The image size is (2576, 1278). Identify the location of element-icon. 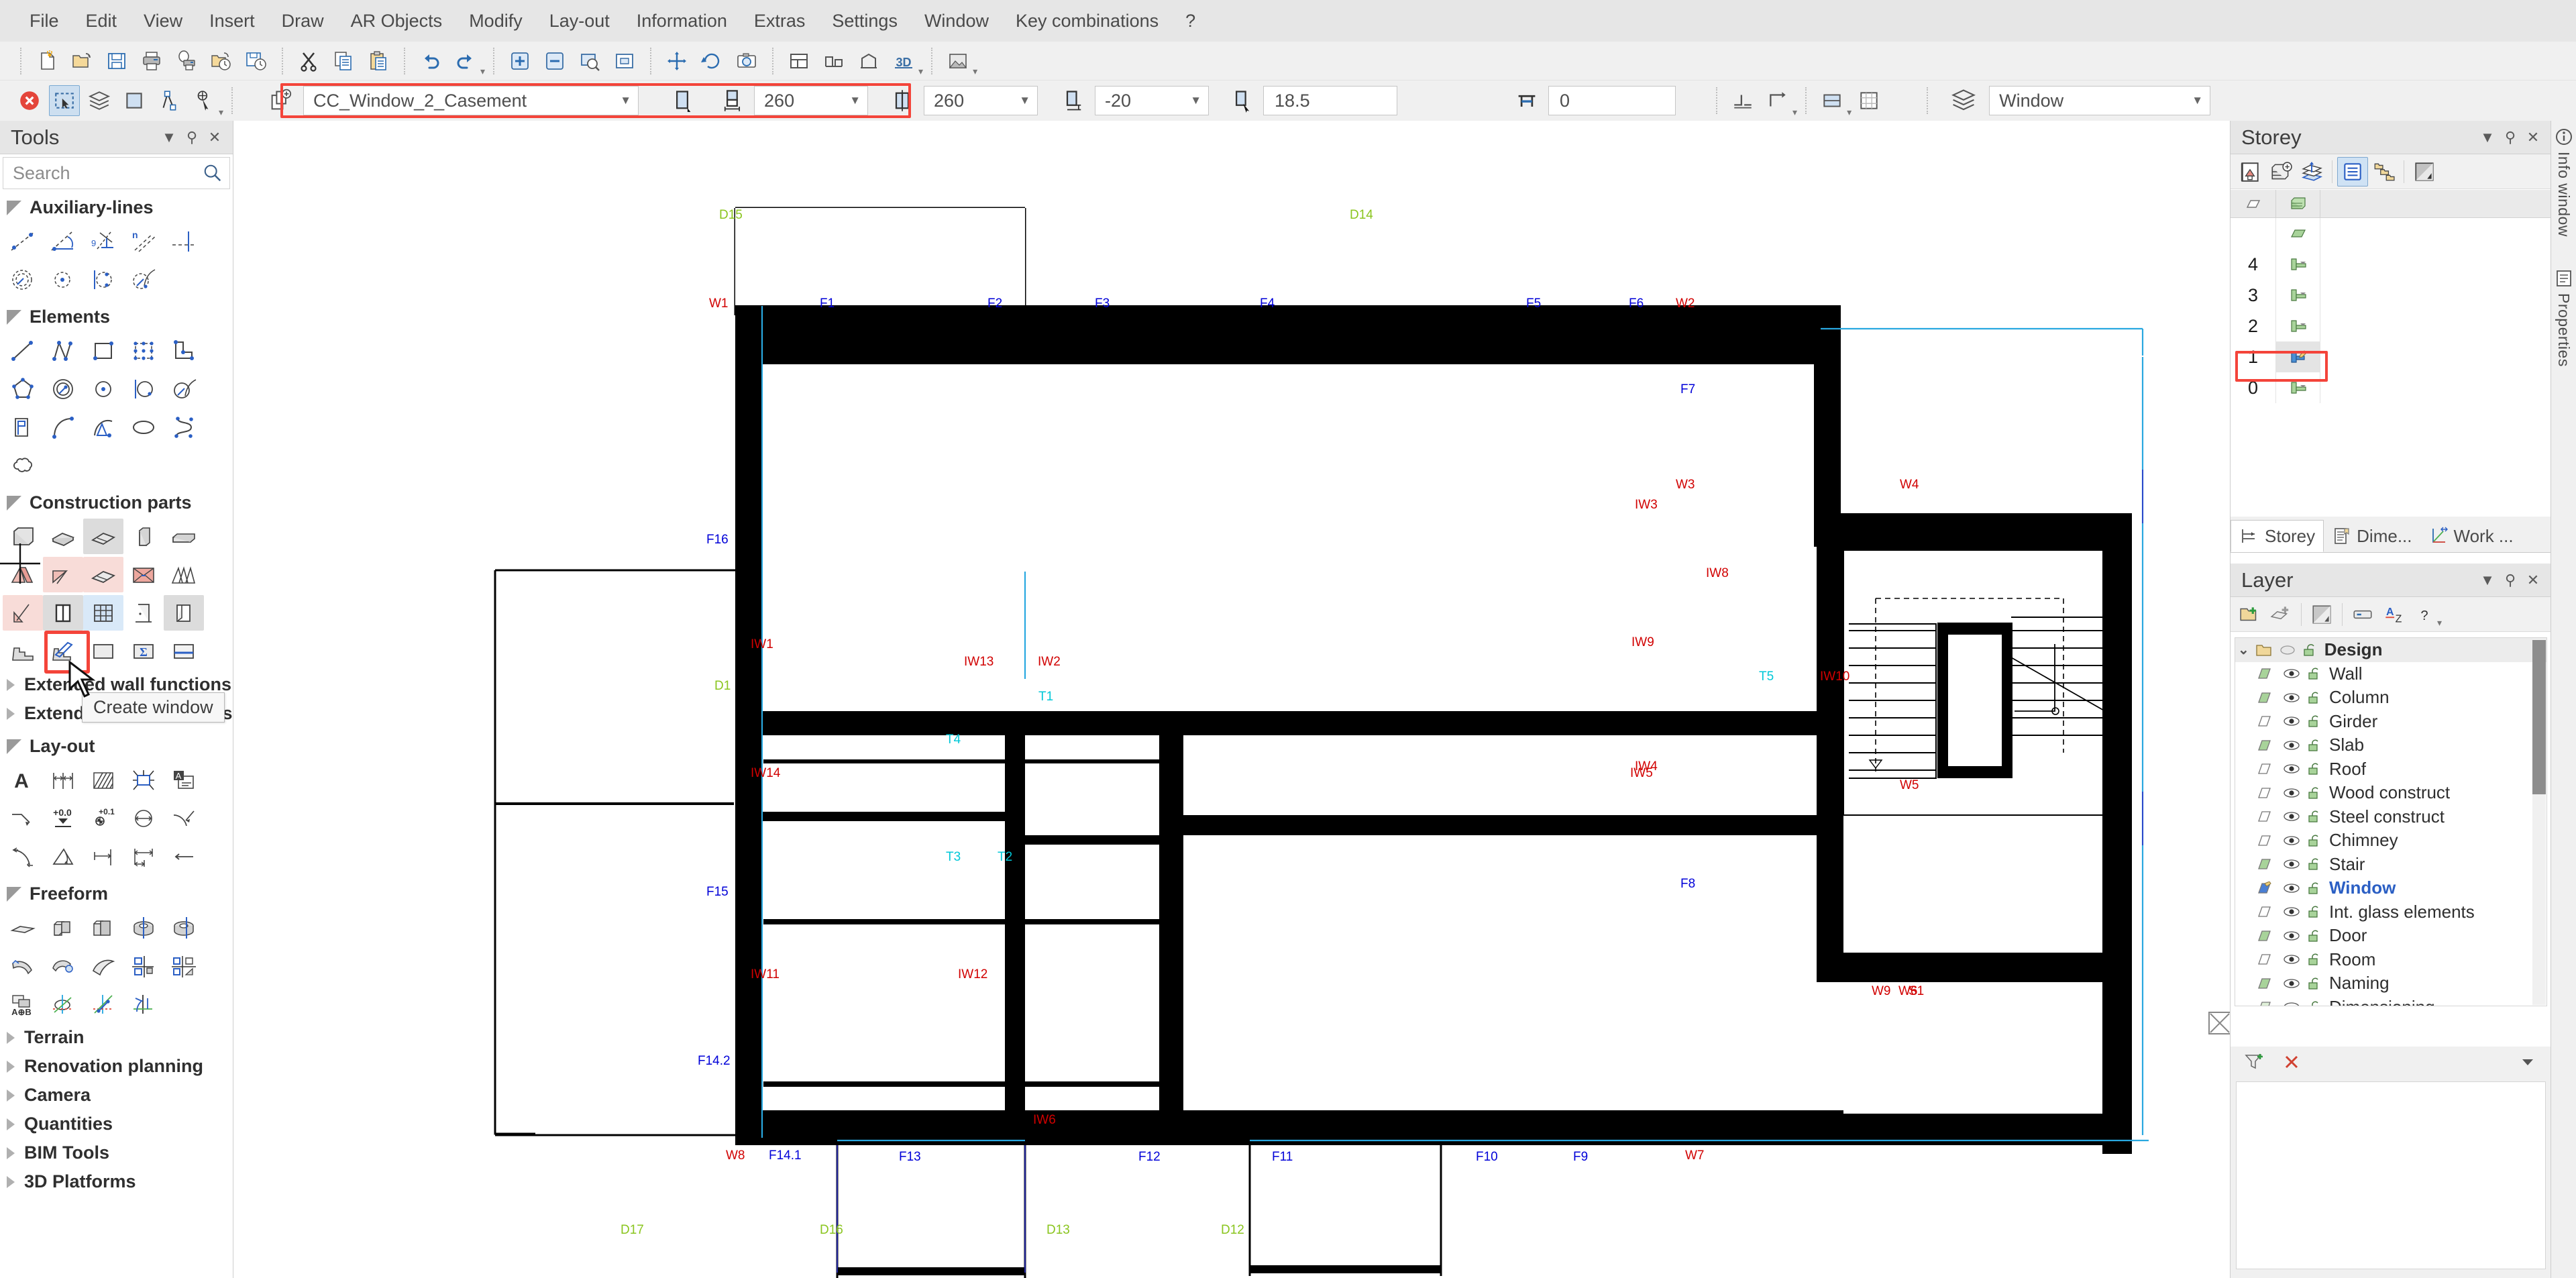
(134, 100).